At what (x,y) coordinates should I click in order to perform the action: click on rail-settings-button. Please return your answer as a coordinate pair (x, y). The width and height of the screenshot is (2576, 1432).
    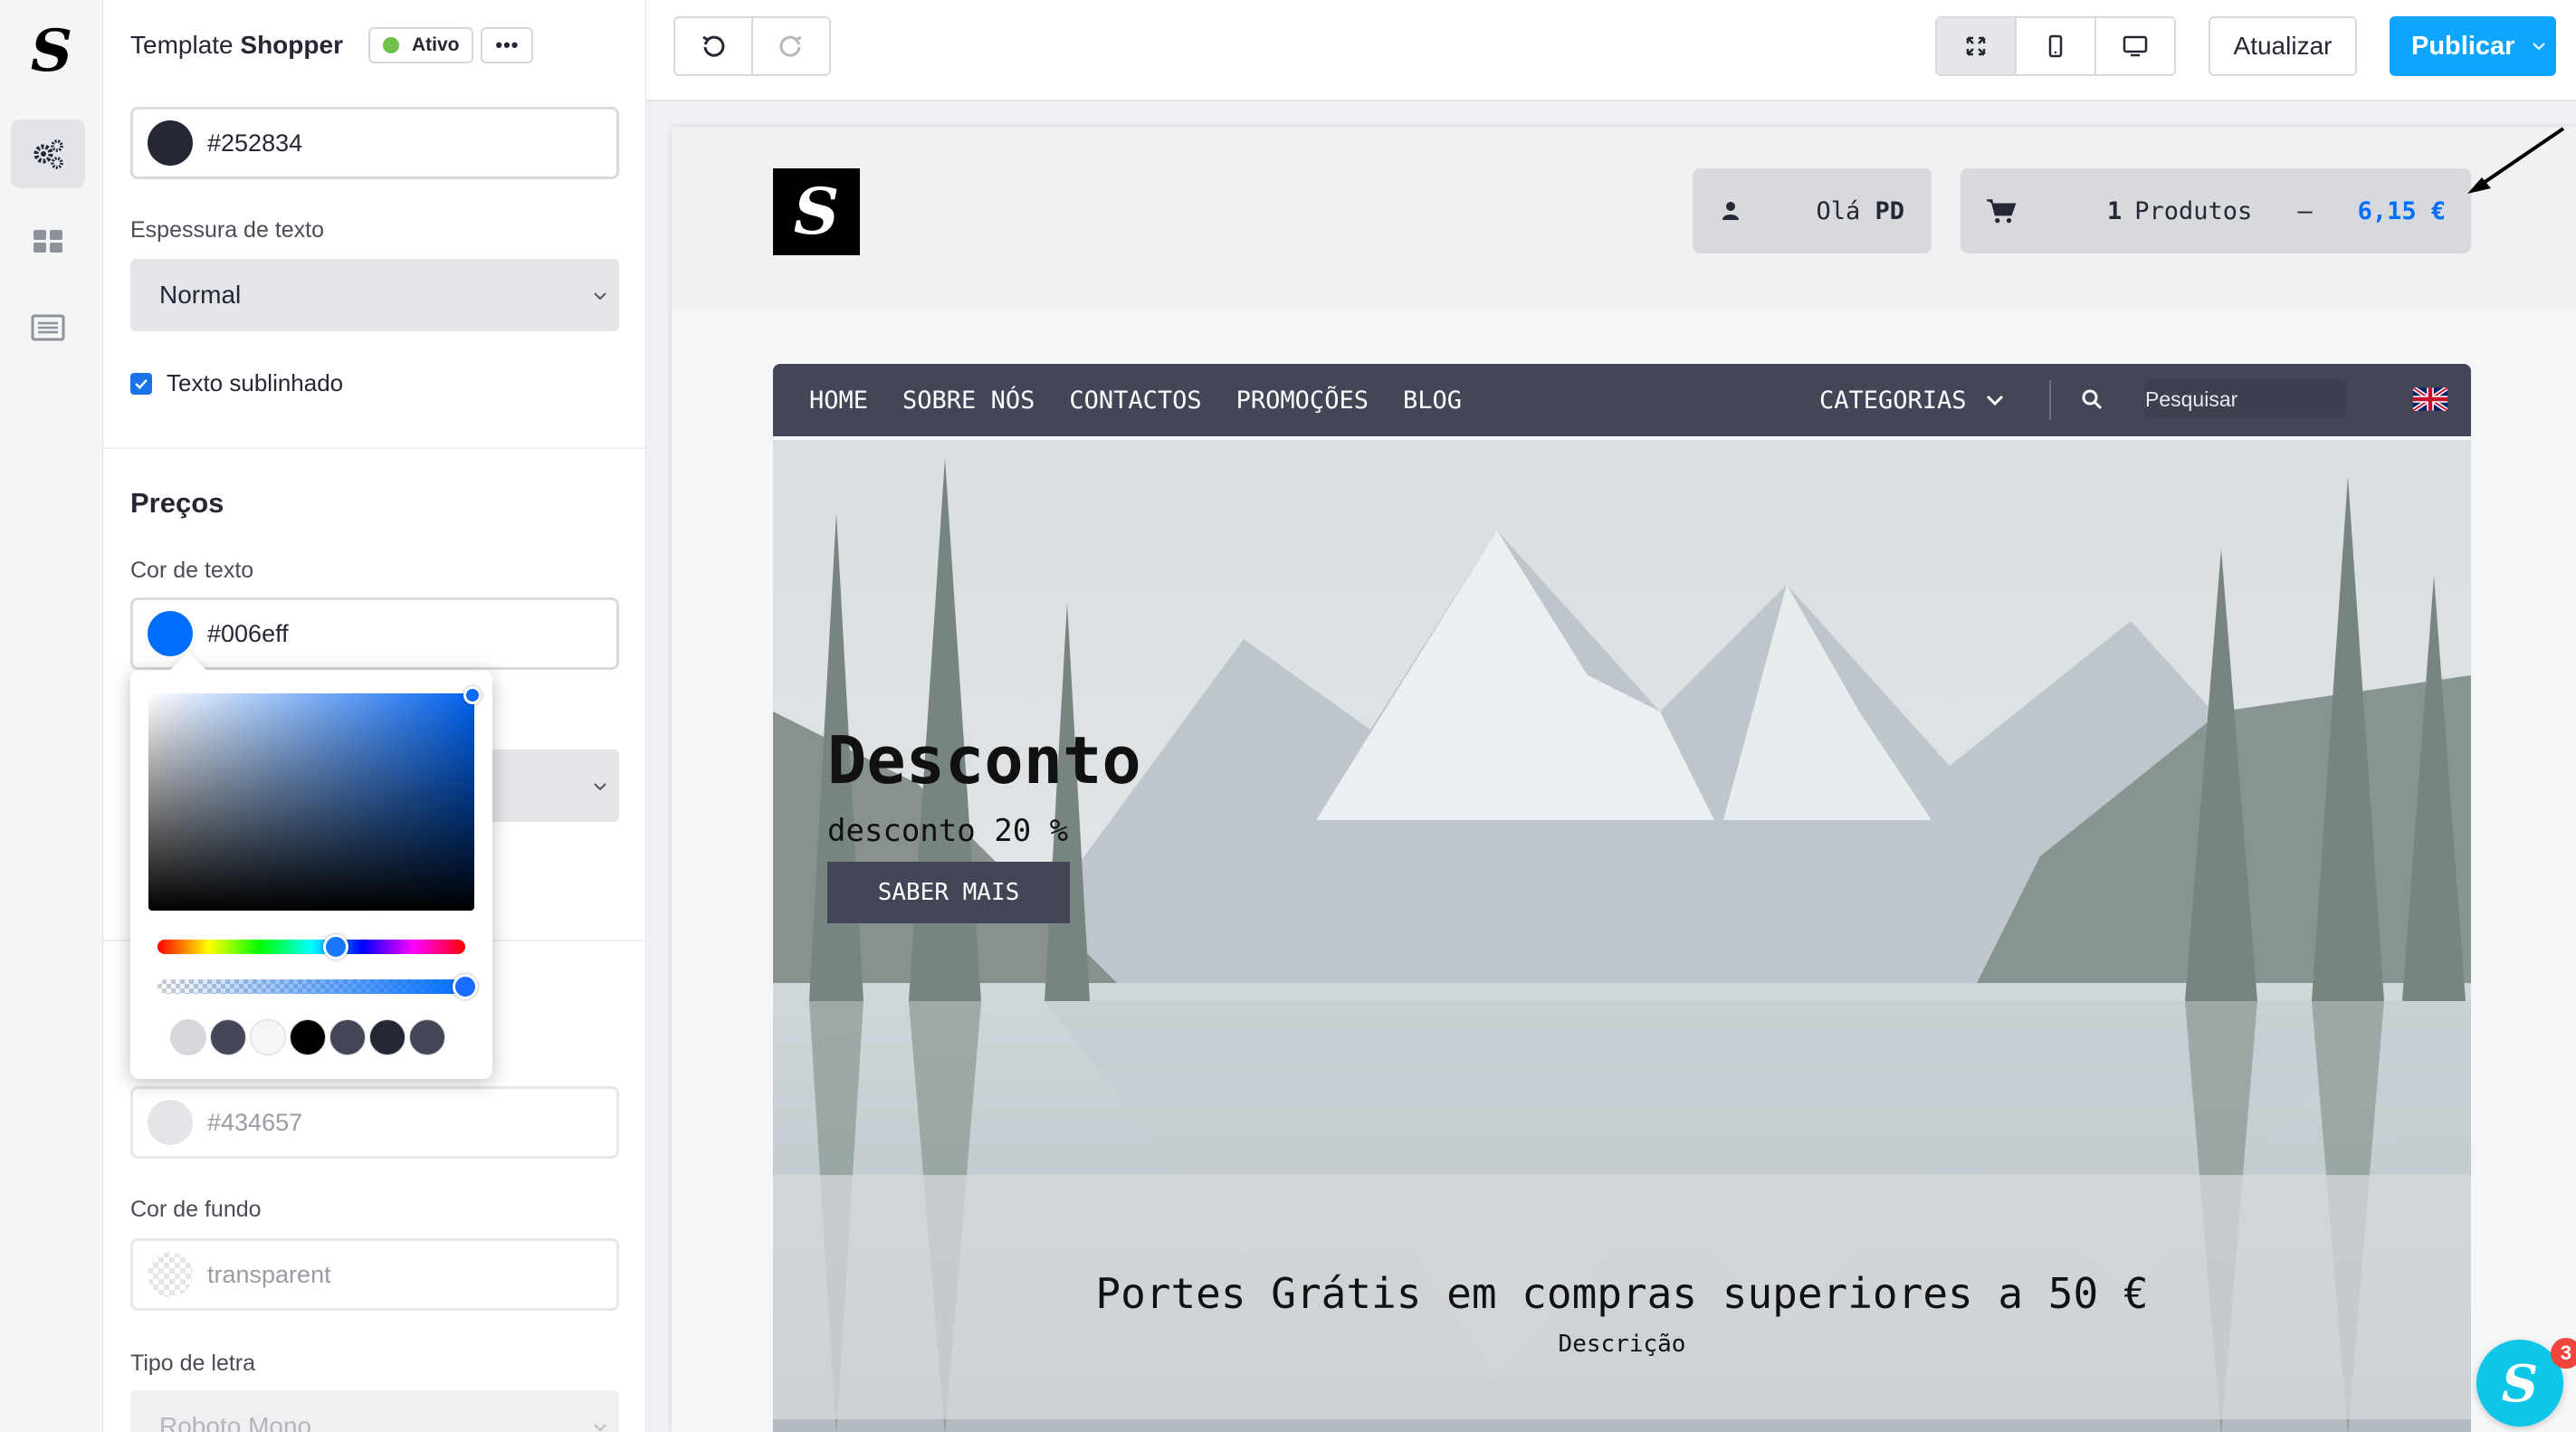
    Looking at the image, I should click on (48, 153).